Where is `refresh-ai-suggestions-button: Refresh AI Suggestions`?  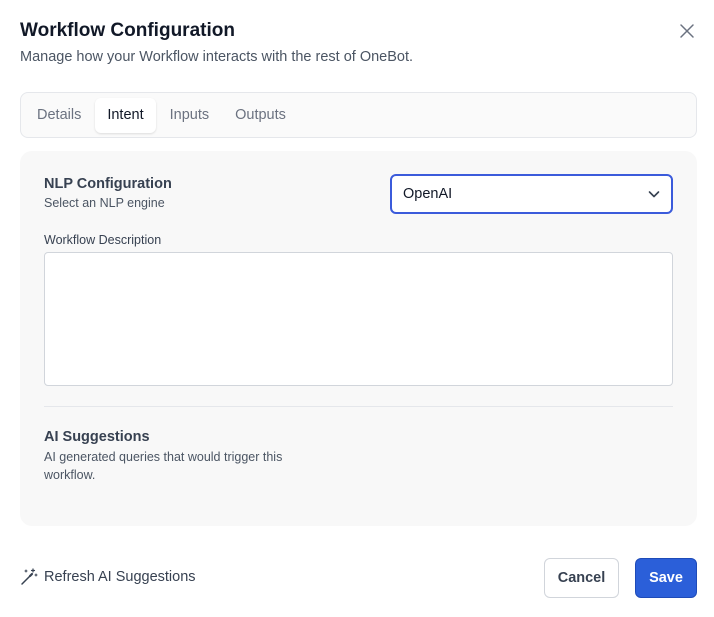 refresh-ai-suggestions-button: Refresh AI Suggestions is located at coordinates (108, 577).